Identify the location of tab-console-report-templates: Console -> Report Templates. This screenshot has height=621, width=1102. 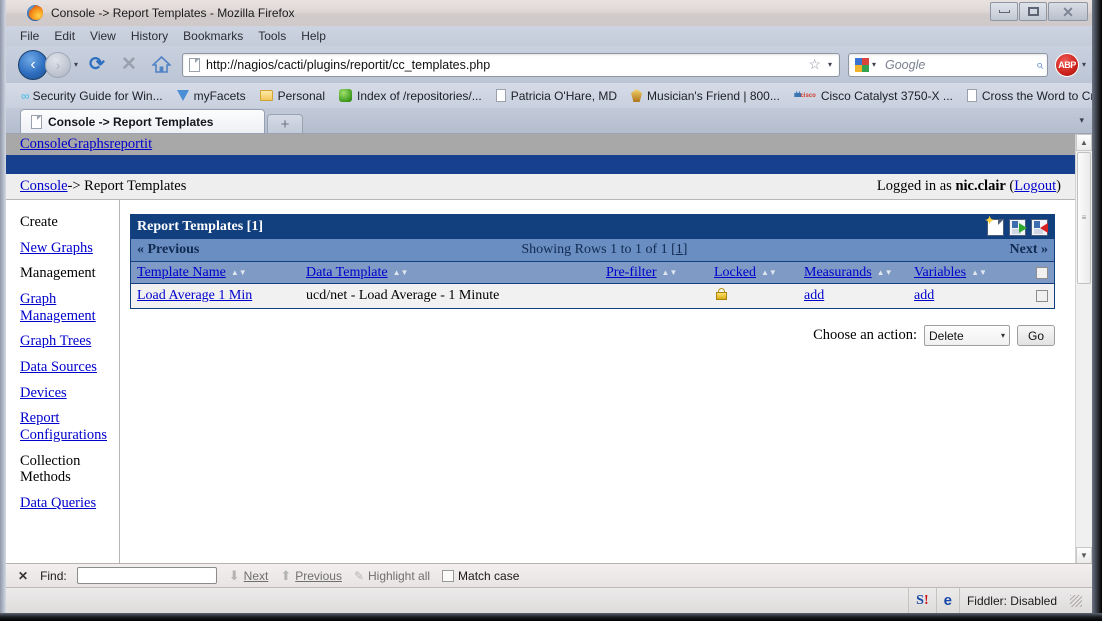
(142, 121).